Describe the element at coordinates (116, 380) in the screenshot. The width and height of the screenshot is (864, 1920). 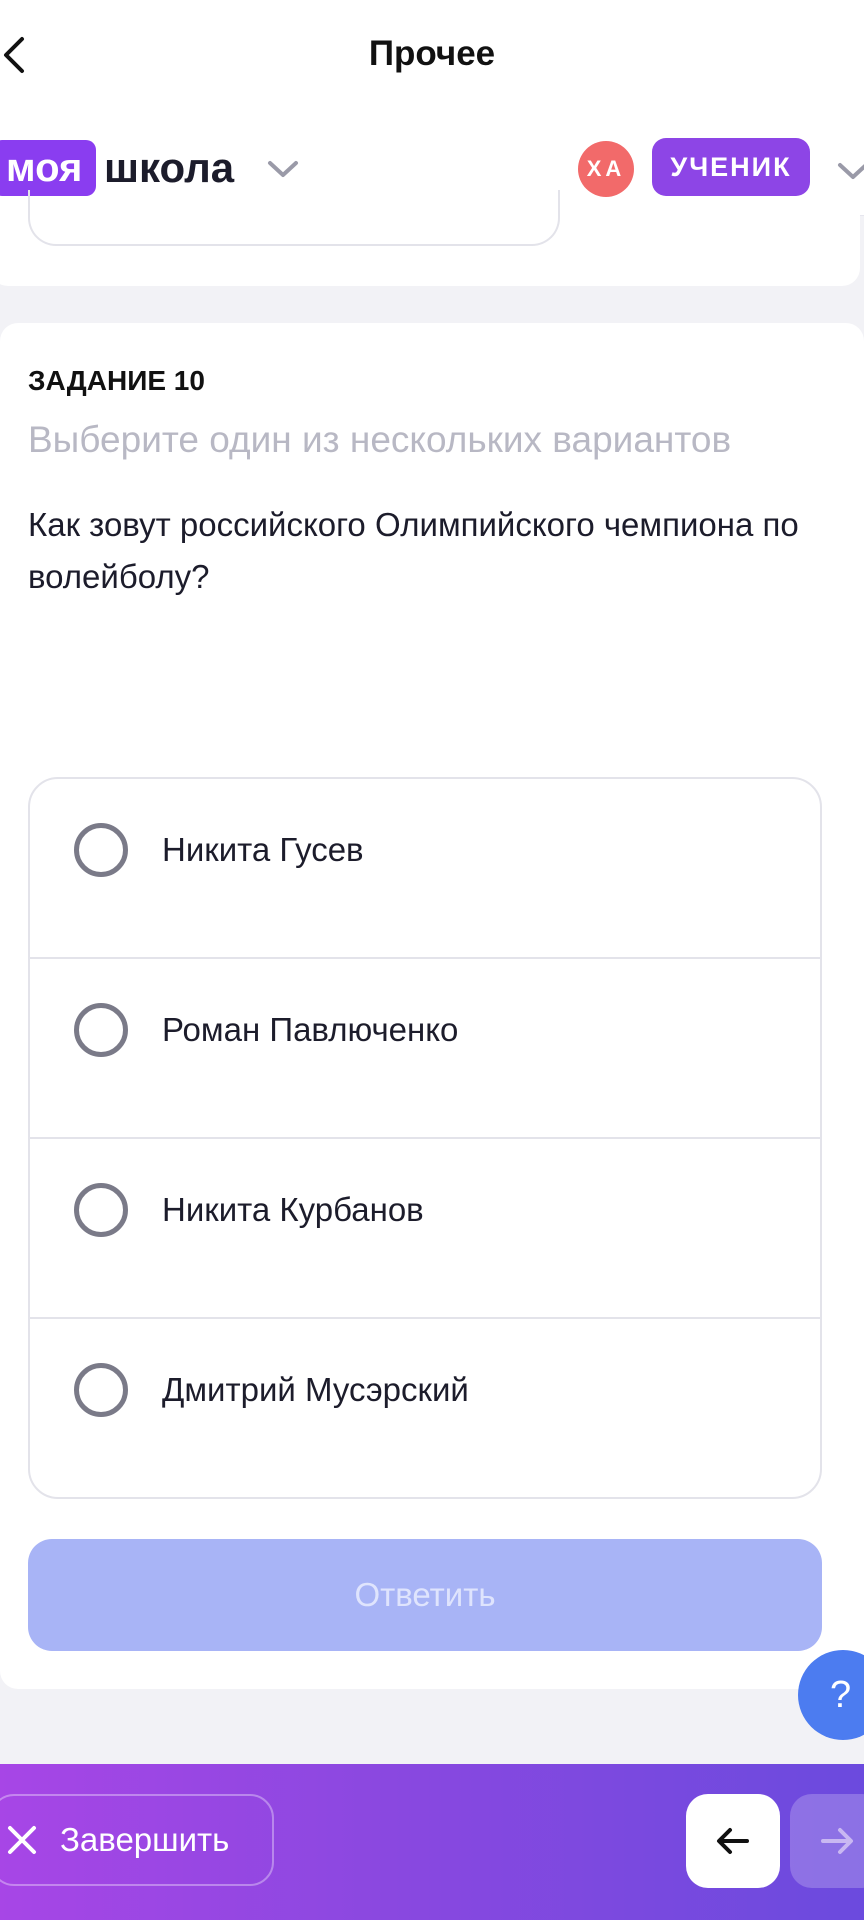
I see `task-number: ЗАДАНИЕ 10` at that location.